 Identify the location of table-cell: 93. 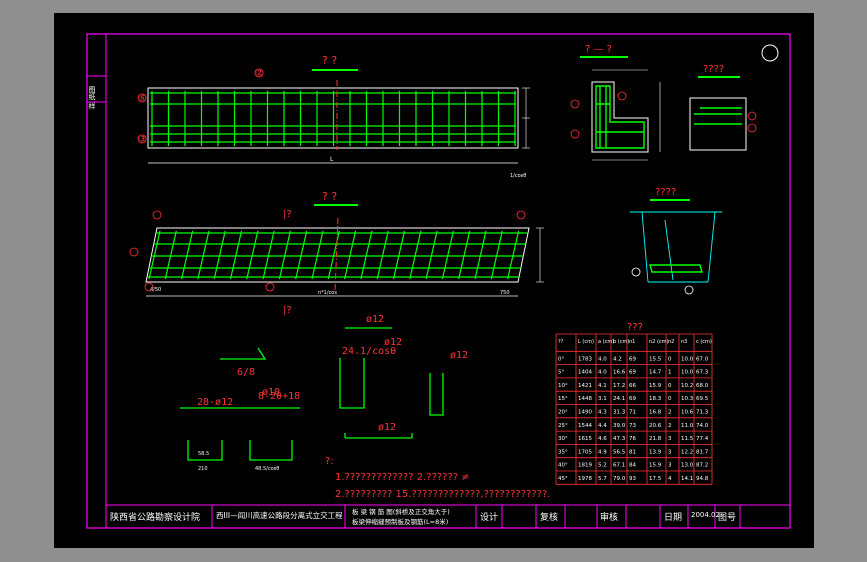
(632, 479).